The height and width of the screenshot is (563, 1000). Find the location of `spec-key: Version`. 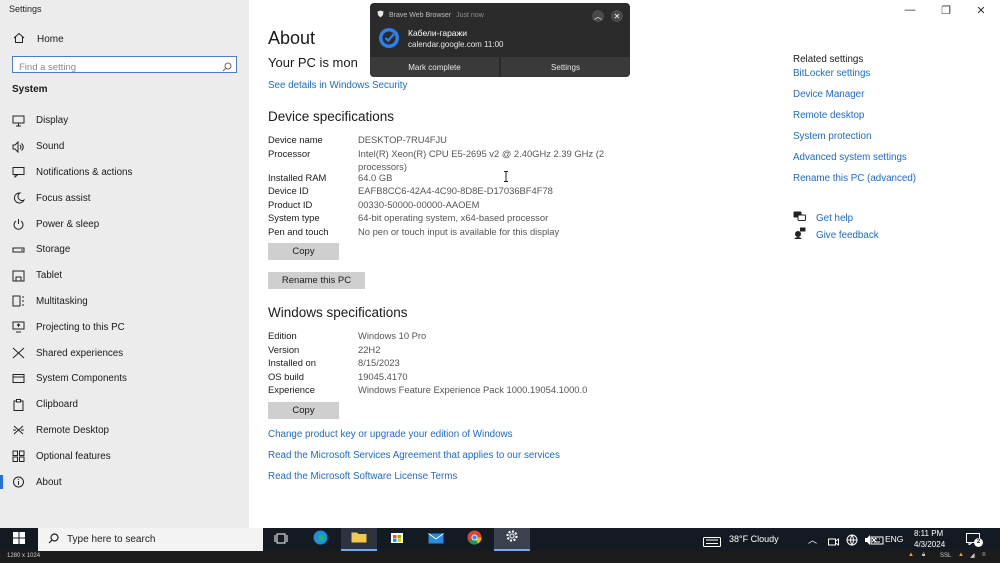

spec-key: Version is located at coordinates (284, 349).